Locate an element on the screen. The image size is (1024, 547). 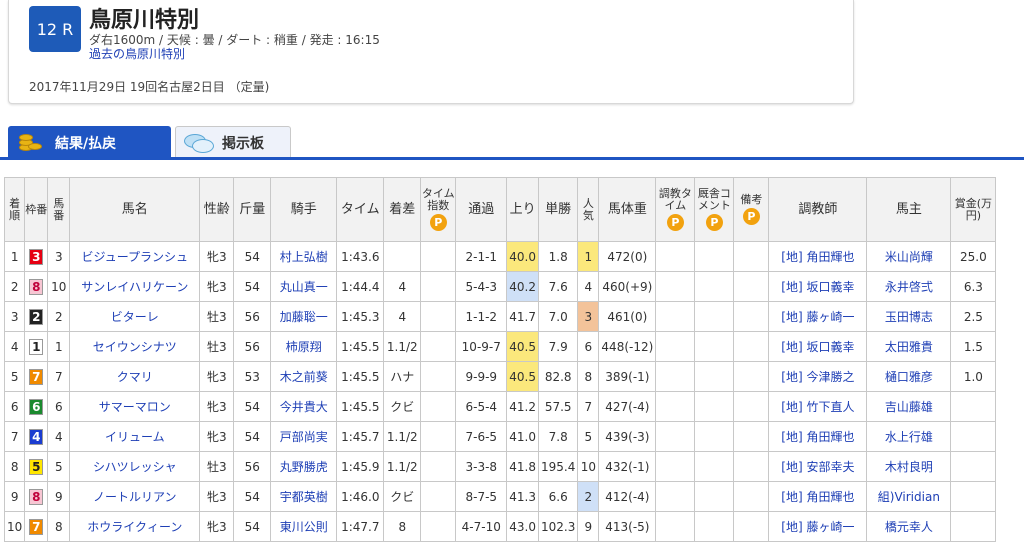
jockey-link: 宇都英樹 is located at coordinates (304, 496).